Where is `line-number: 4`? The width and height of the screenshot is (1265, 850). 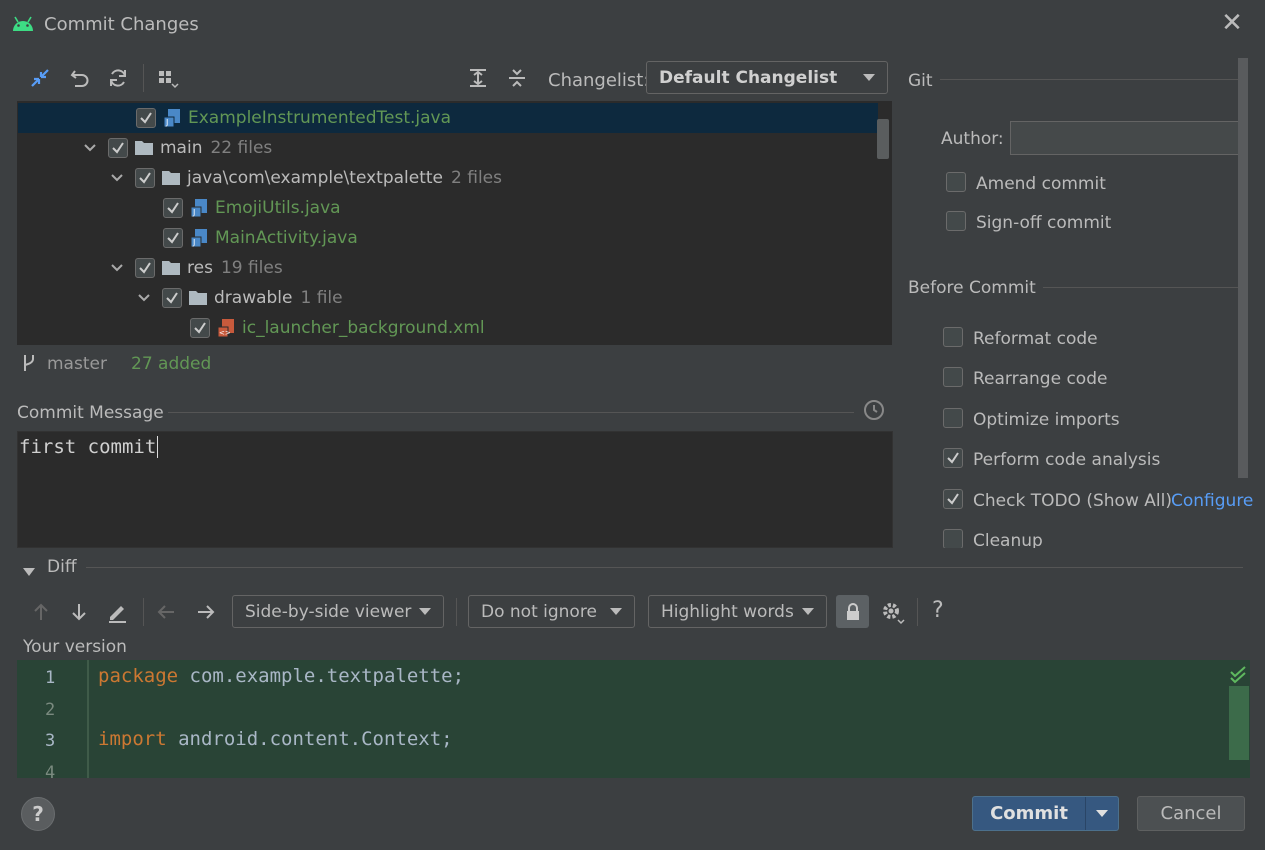 line-number: 4 is located at coordinates (50, 773).